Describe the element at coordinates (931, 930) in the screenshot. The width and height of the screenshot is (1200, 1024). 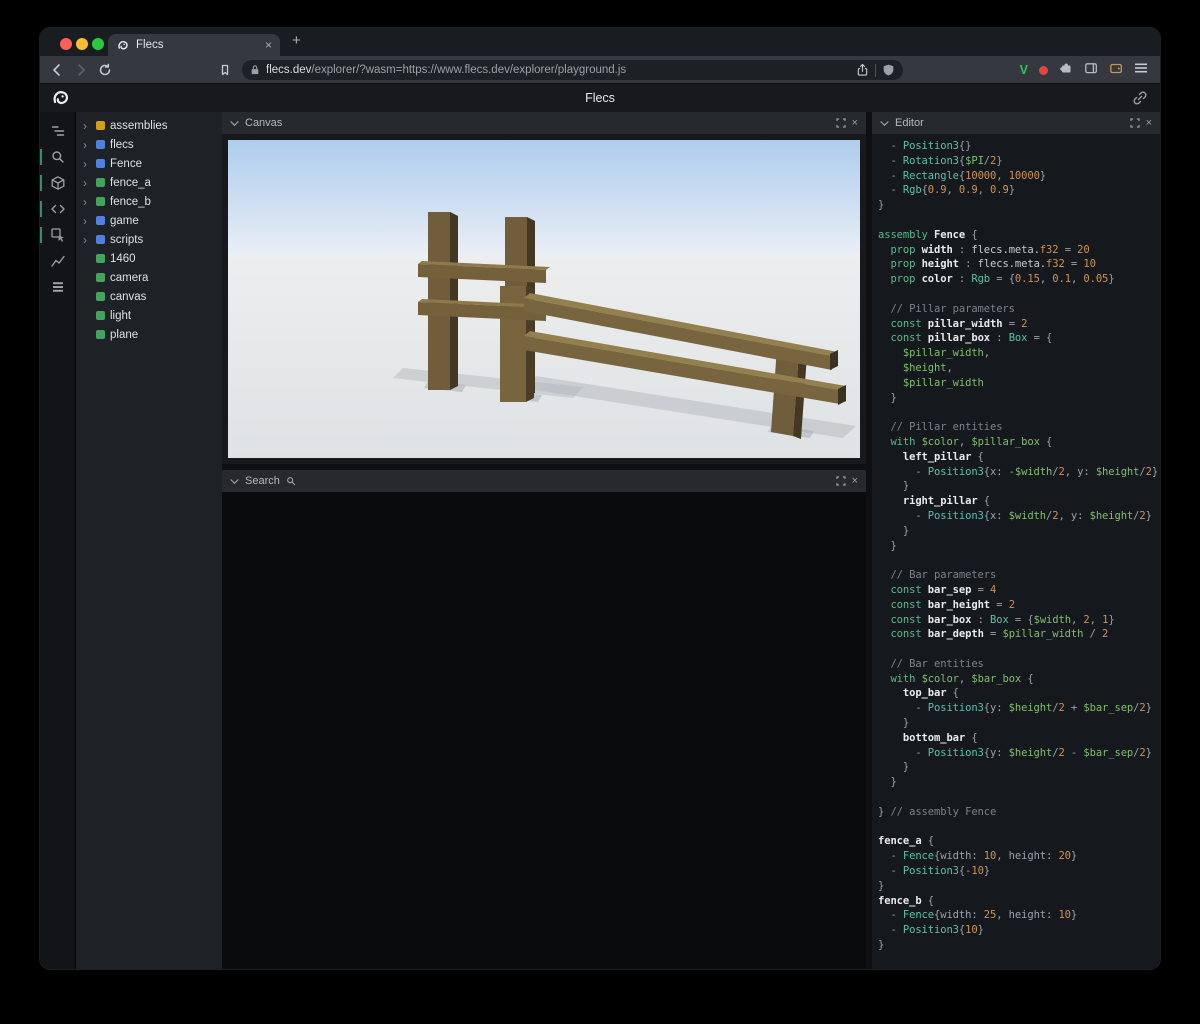
I see `code-line: - Position3{10}` at that location.